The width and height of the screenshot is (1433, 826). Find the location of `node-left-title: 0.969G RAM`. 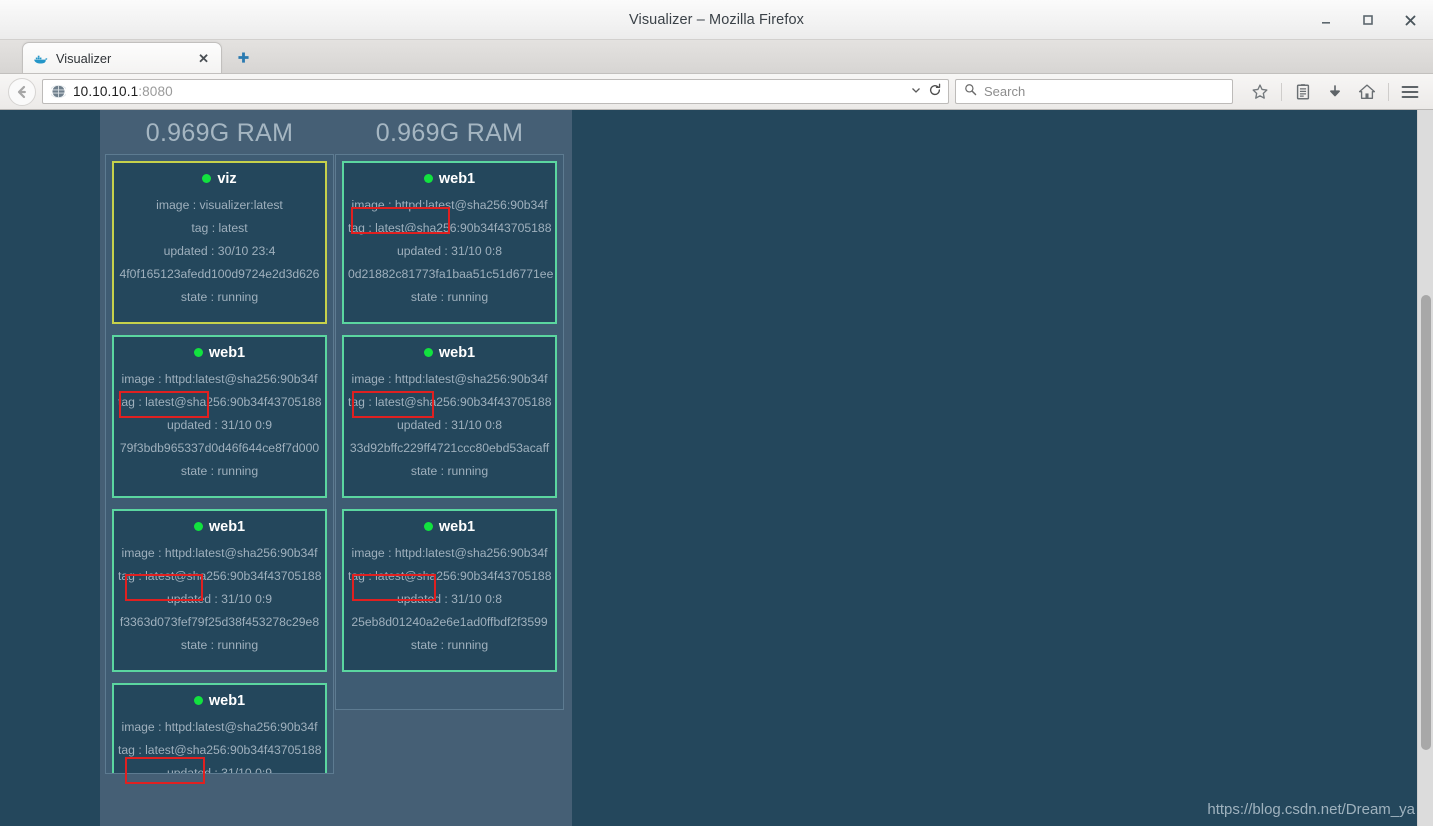

node-left-title: 0.969G RAM is located at coordinates (219, 133).